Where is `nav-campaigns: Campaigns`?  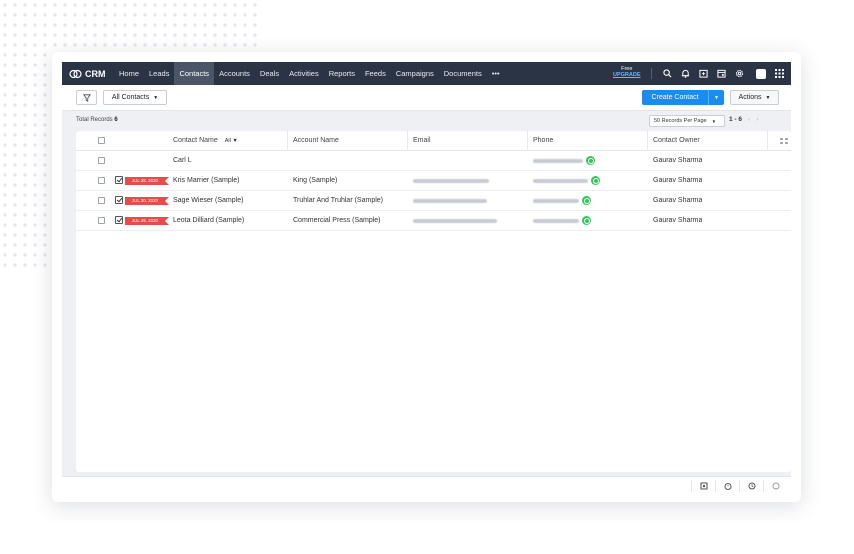 nav-campaigns: Campaigns is located at coordinates (415, 73).